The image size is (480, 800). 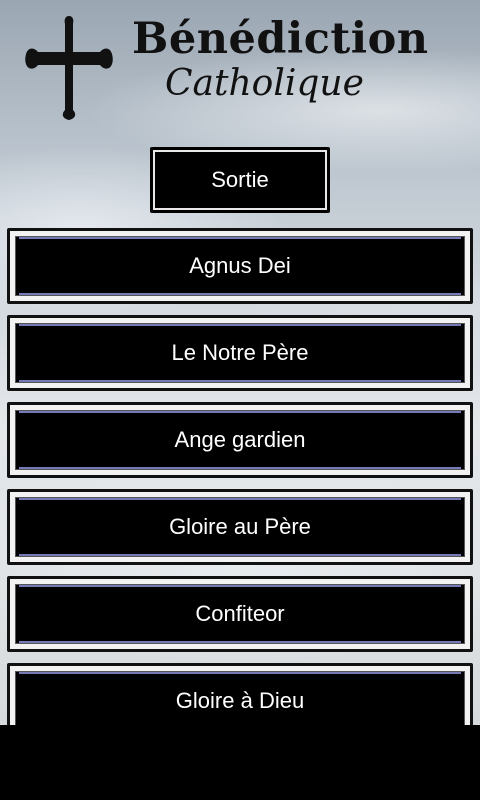 I want to click on system-nav-bar, so click(x=240, y=762).